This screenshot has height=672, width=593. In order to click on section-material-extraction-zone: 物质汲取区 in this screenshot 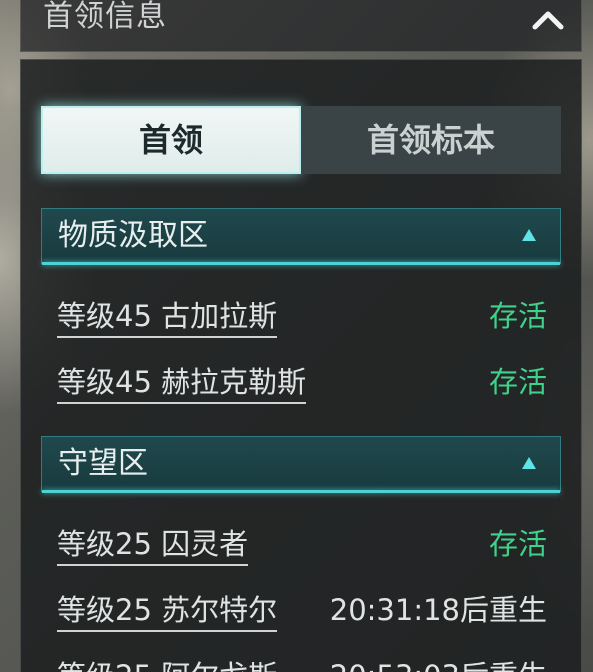, I will do `click(301, 236)`.